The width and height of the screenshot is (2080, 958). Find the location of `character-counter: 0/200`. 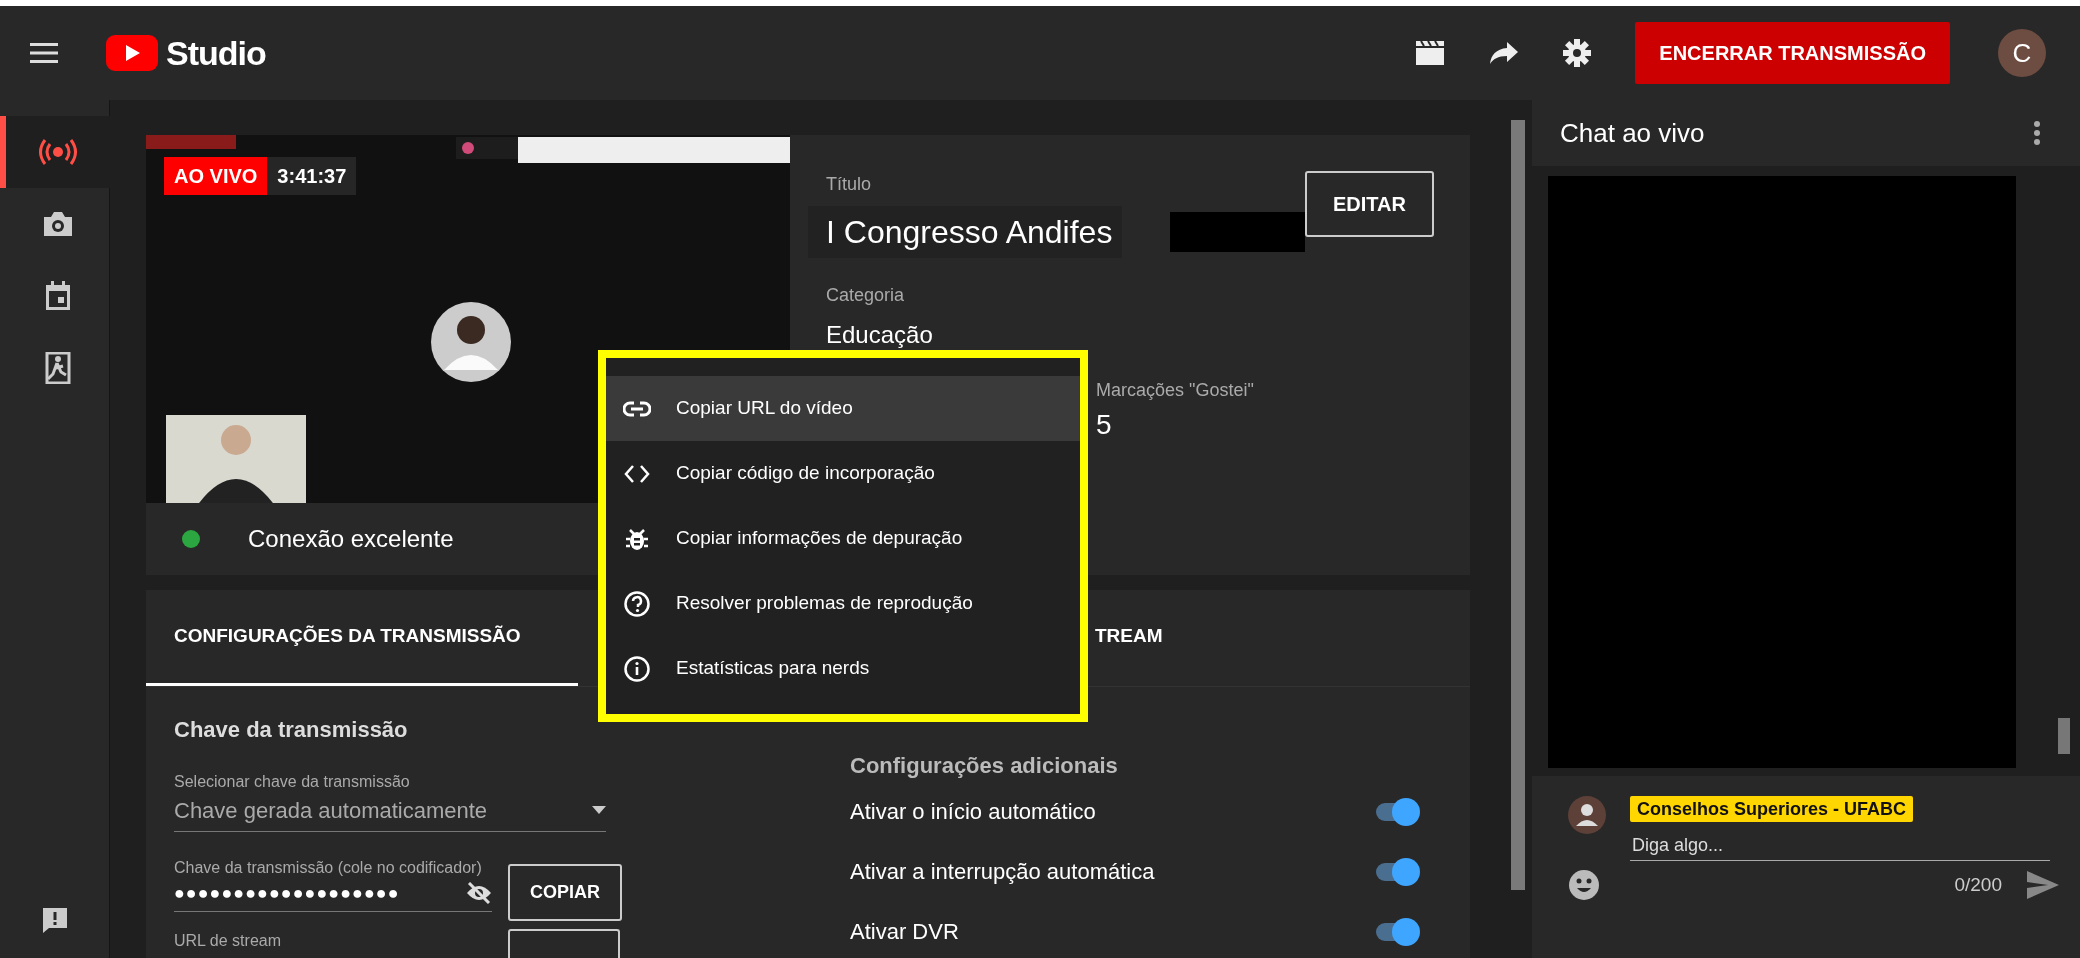

character-counter: 0/200 is located at coordinates (1978, 884).